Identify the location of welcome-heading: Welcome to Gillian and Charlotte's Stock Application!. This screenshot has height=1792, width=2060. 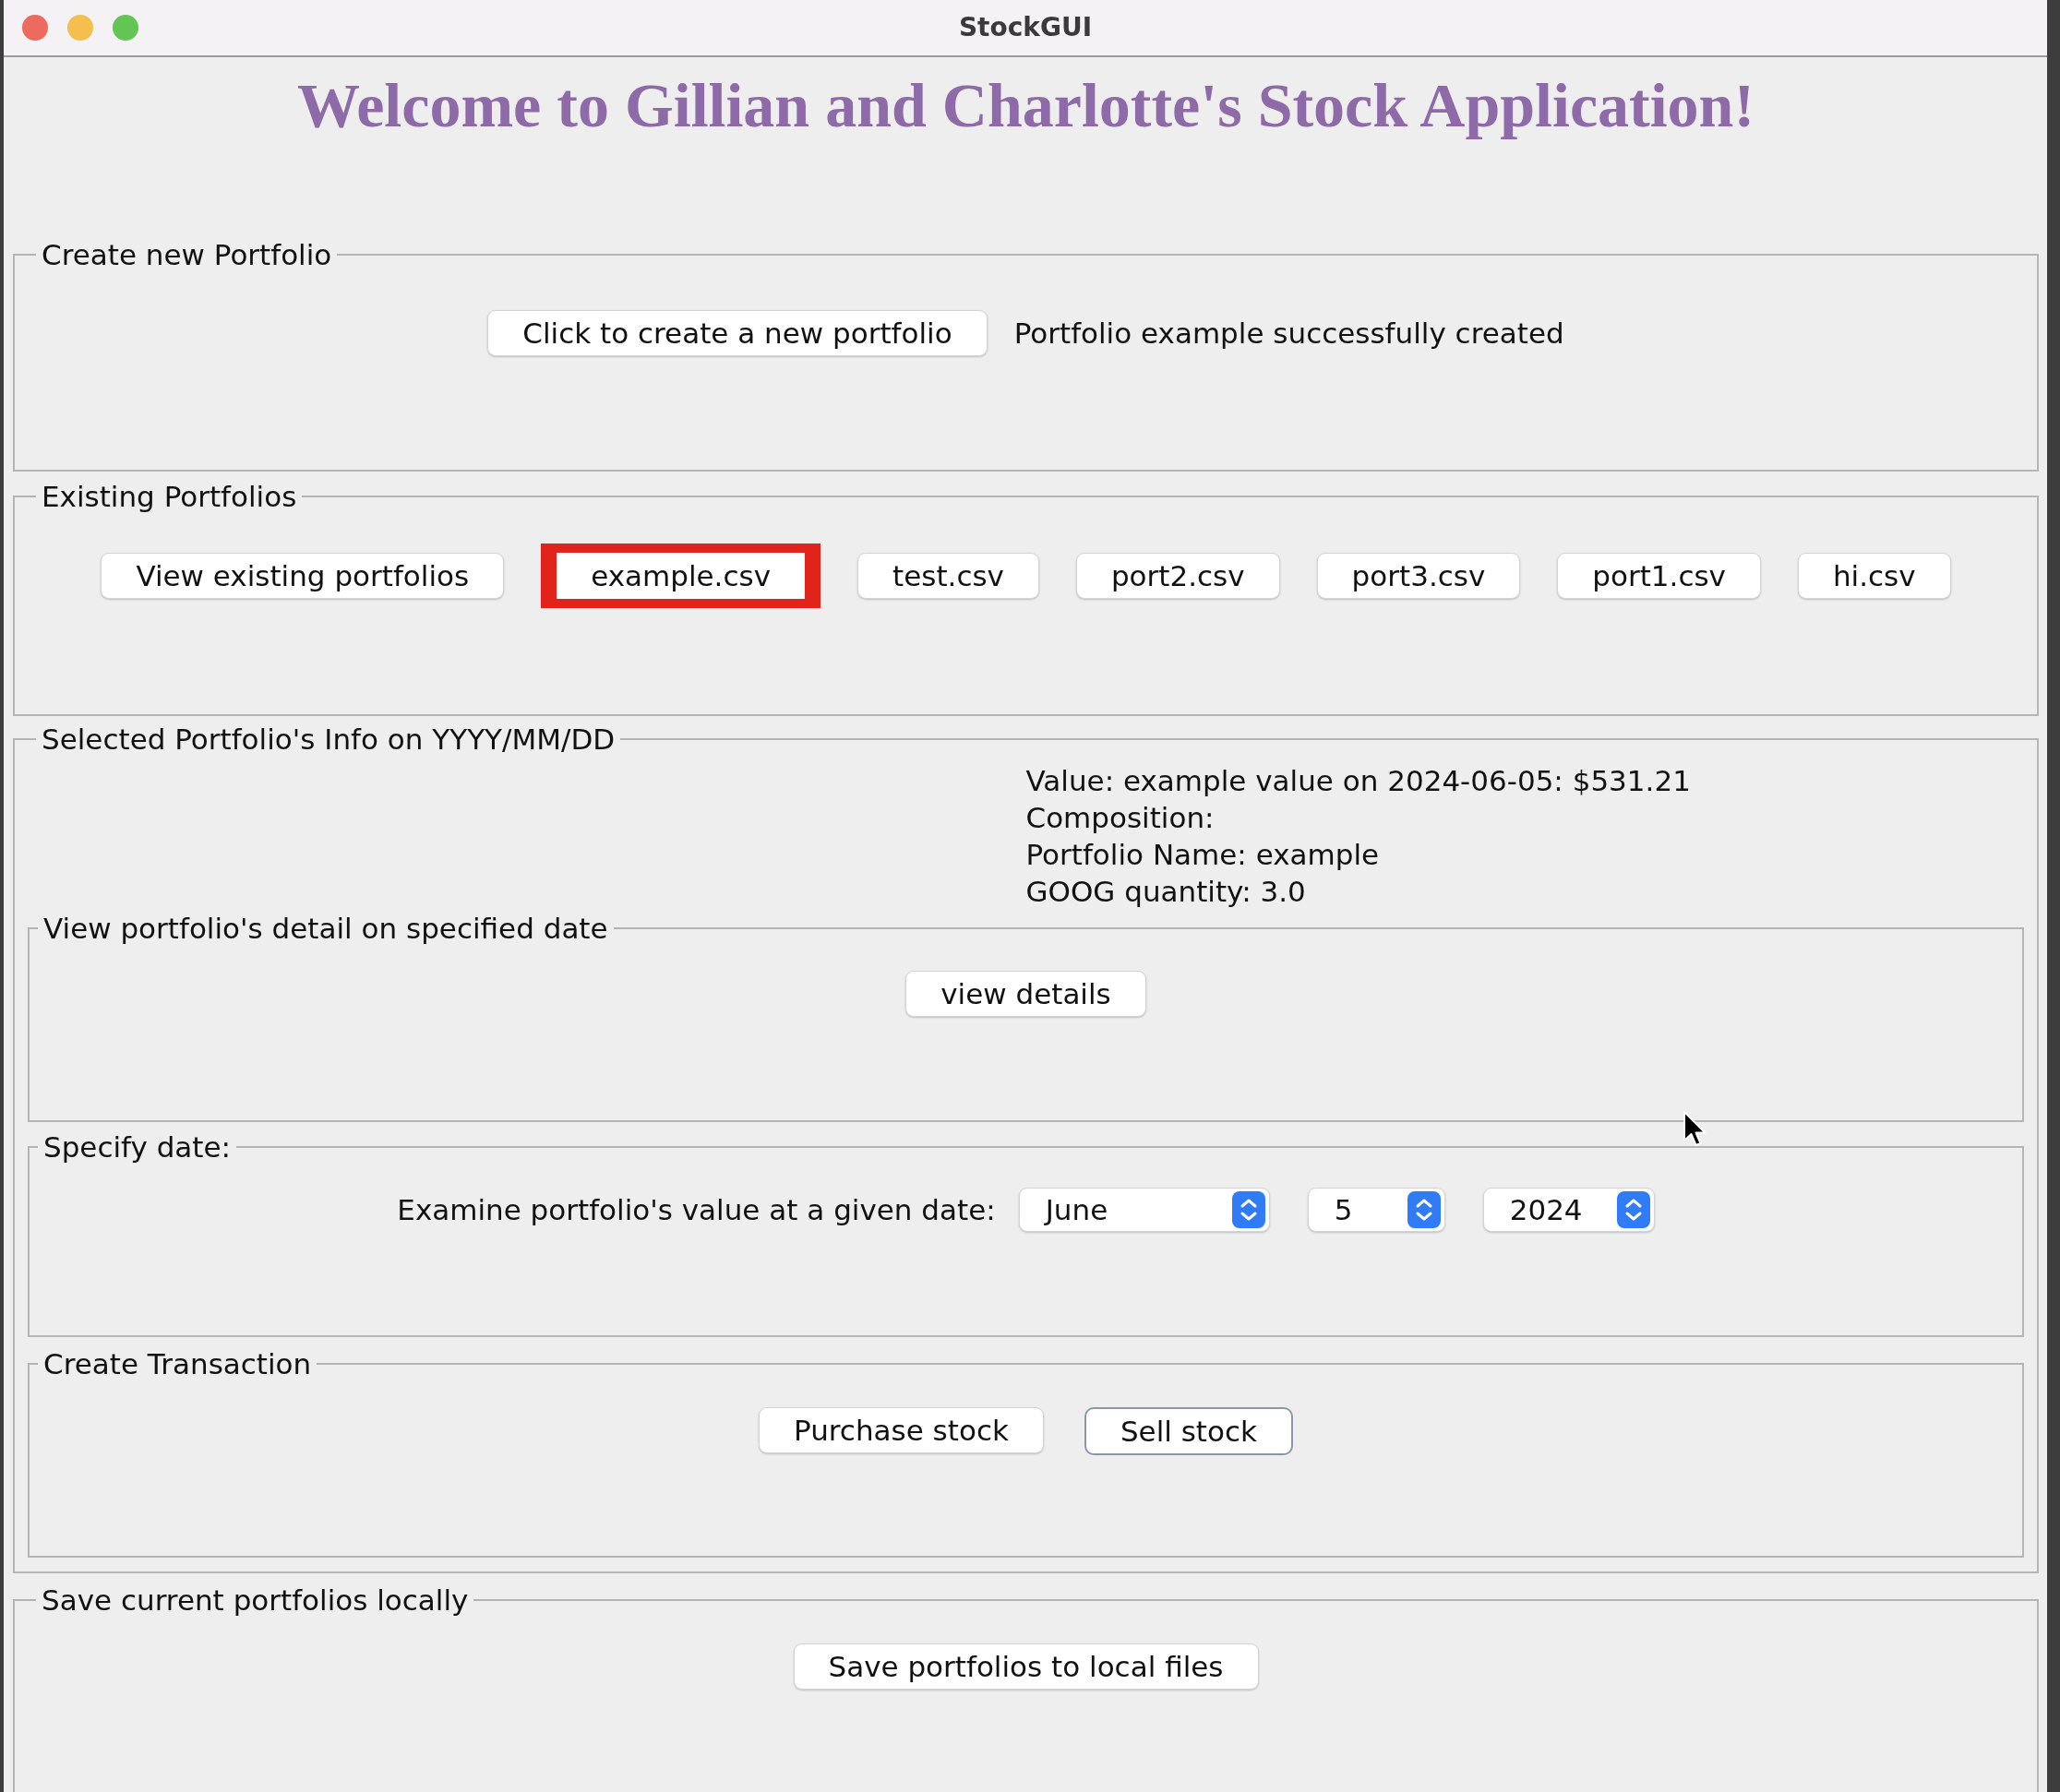
(1025, 105).